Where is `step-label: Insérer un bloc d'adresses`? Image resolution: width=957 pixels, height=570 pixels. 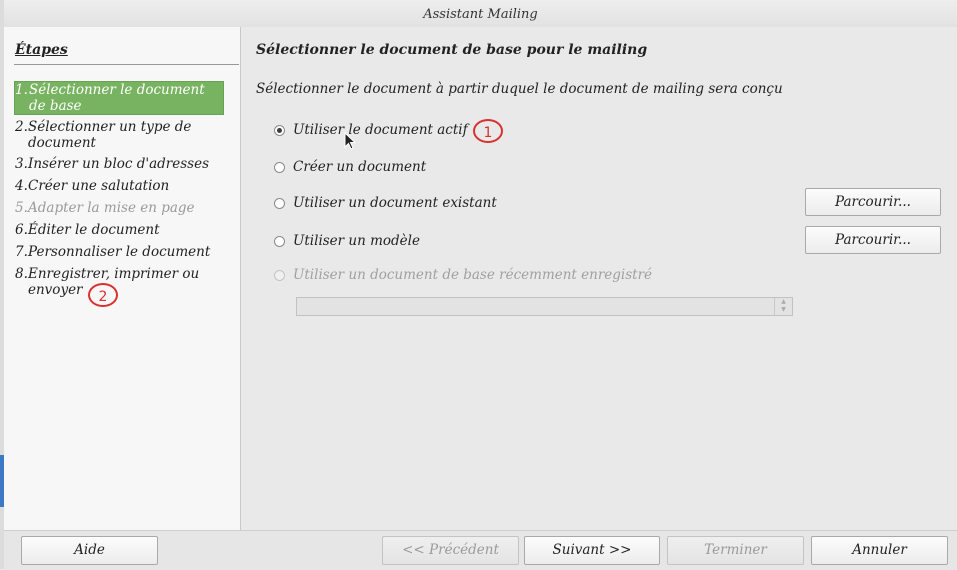 step-label: Insérer un bloc d'adresses is located at coordinates (119, 164).